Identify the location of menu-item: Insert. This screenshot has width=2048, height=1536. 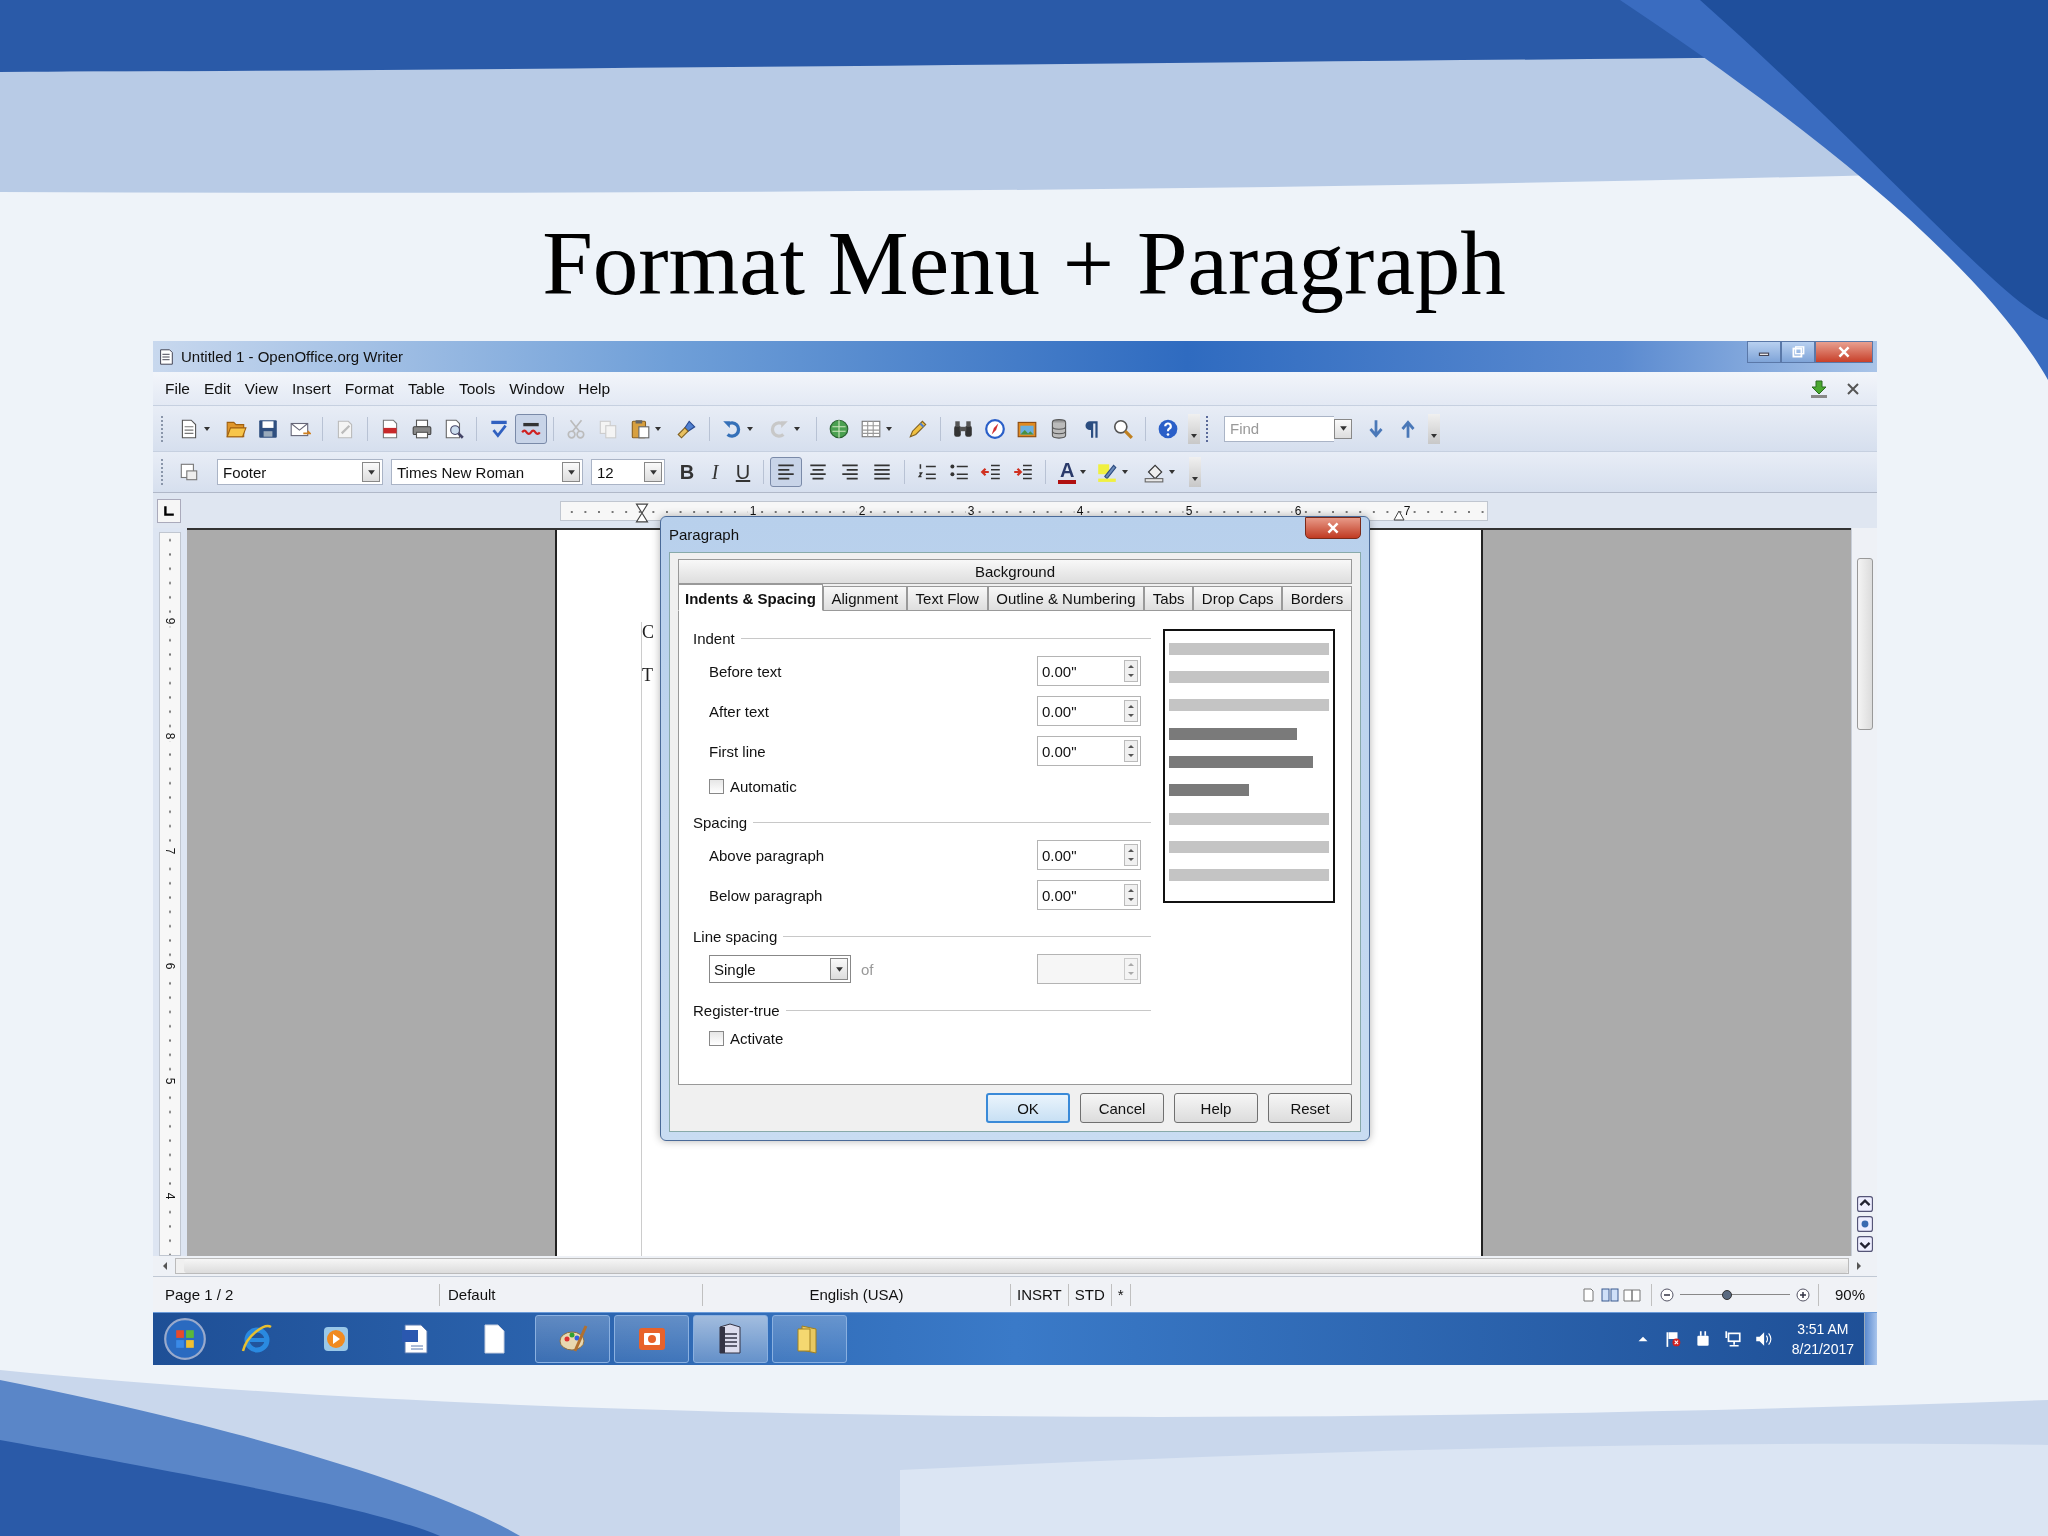
(312, 388).